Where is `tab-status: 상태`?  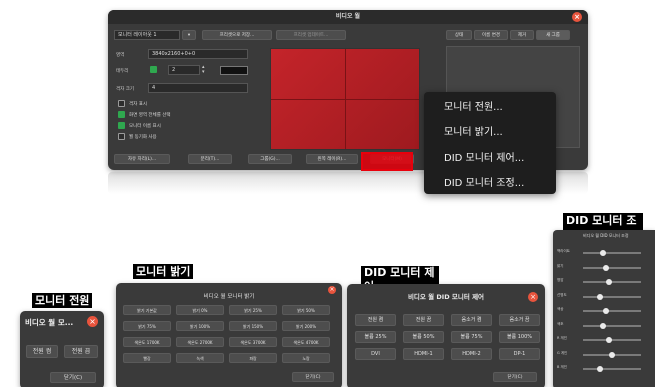 tab-status: 상태 is located at coordinates (459, 35).